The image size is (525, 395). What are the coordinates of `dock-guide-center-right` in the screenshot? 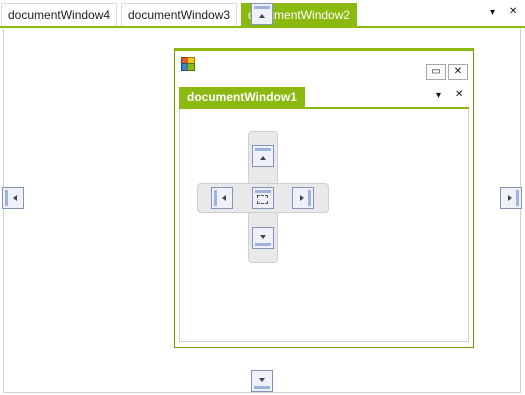 It's located at (303, 198).